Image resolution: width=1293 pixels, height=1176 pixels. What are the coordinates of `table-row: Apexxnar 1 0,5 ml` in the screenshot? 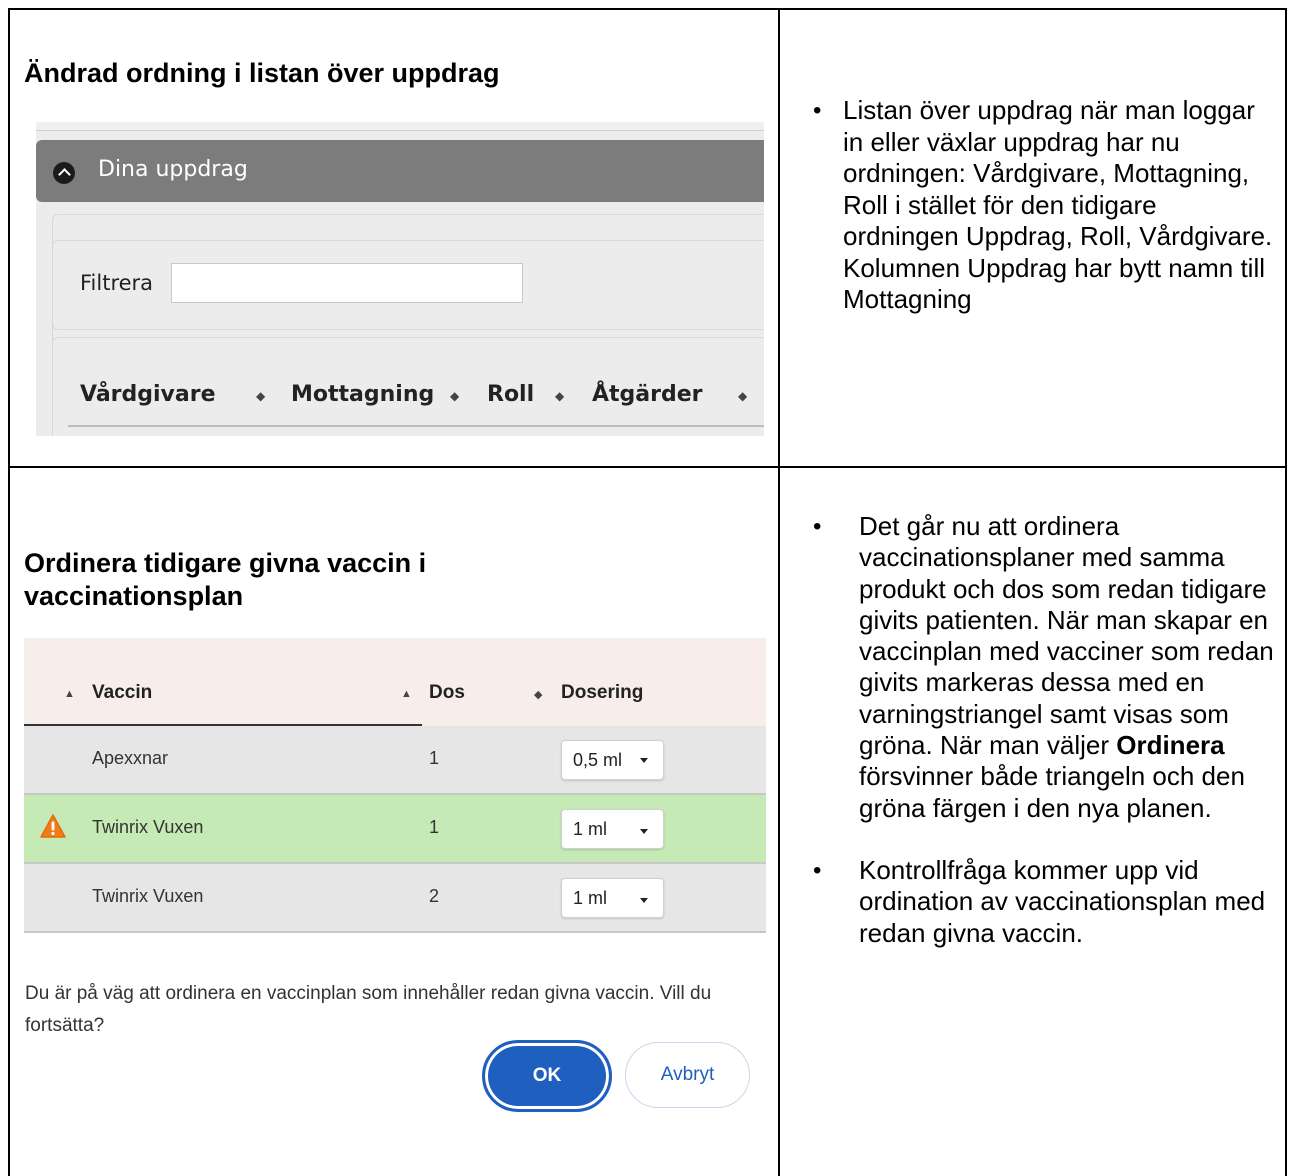 It's located at (395, 760).